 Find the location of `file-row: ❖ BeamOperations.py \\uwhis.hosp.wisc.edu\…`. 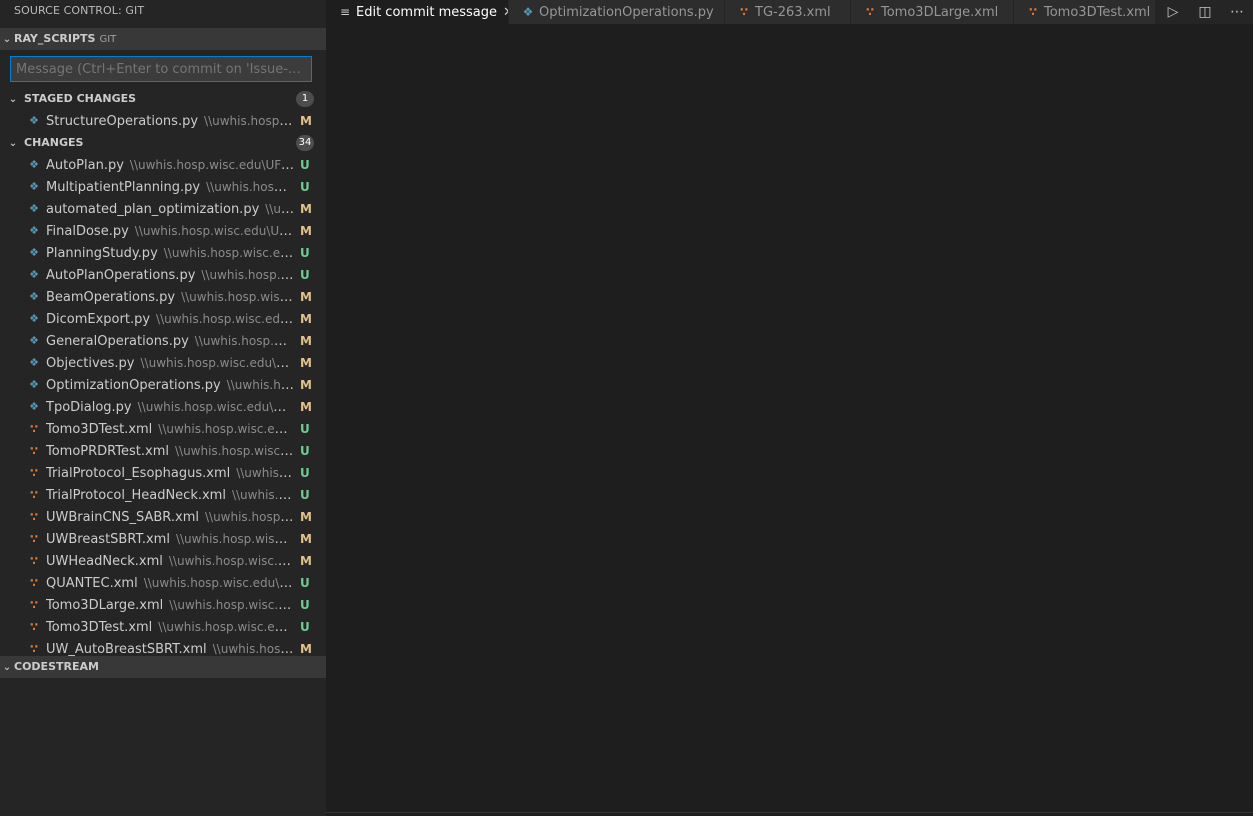

file-row: ❖ BeamOperations.py \\uwhis.hosp.wisc.edu\… is located at coordinates (163, 297).